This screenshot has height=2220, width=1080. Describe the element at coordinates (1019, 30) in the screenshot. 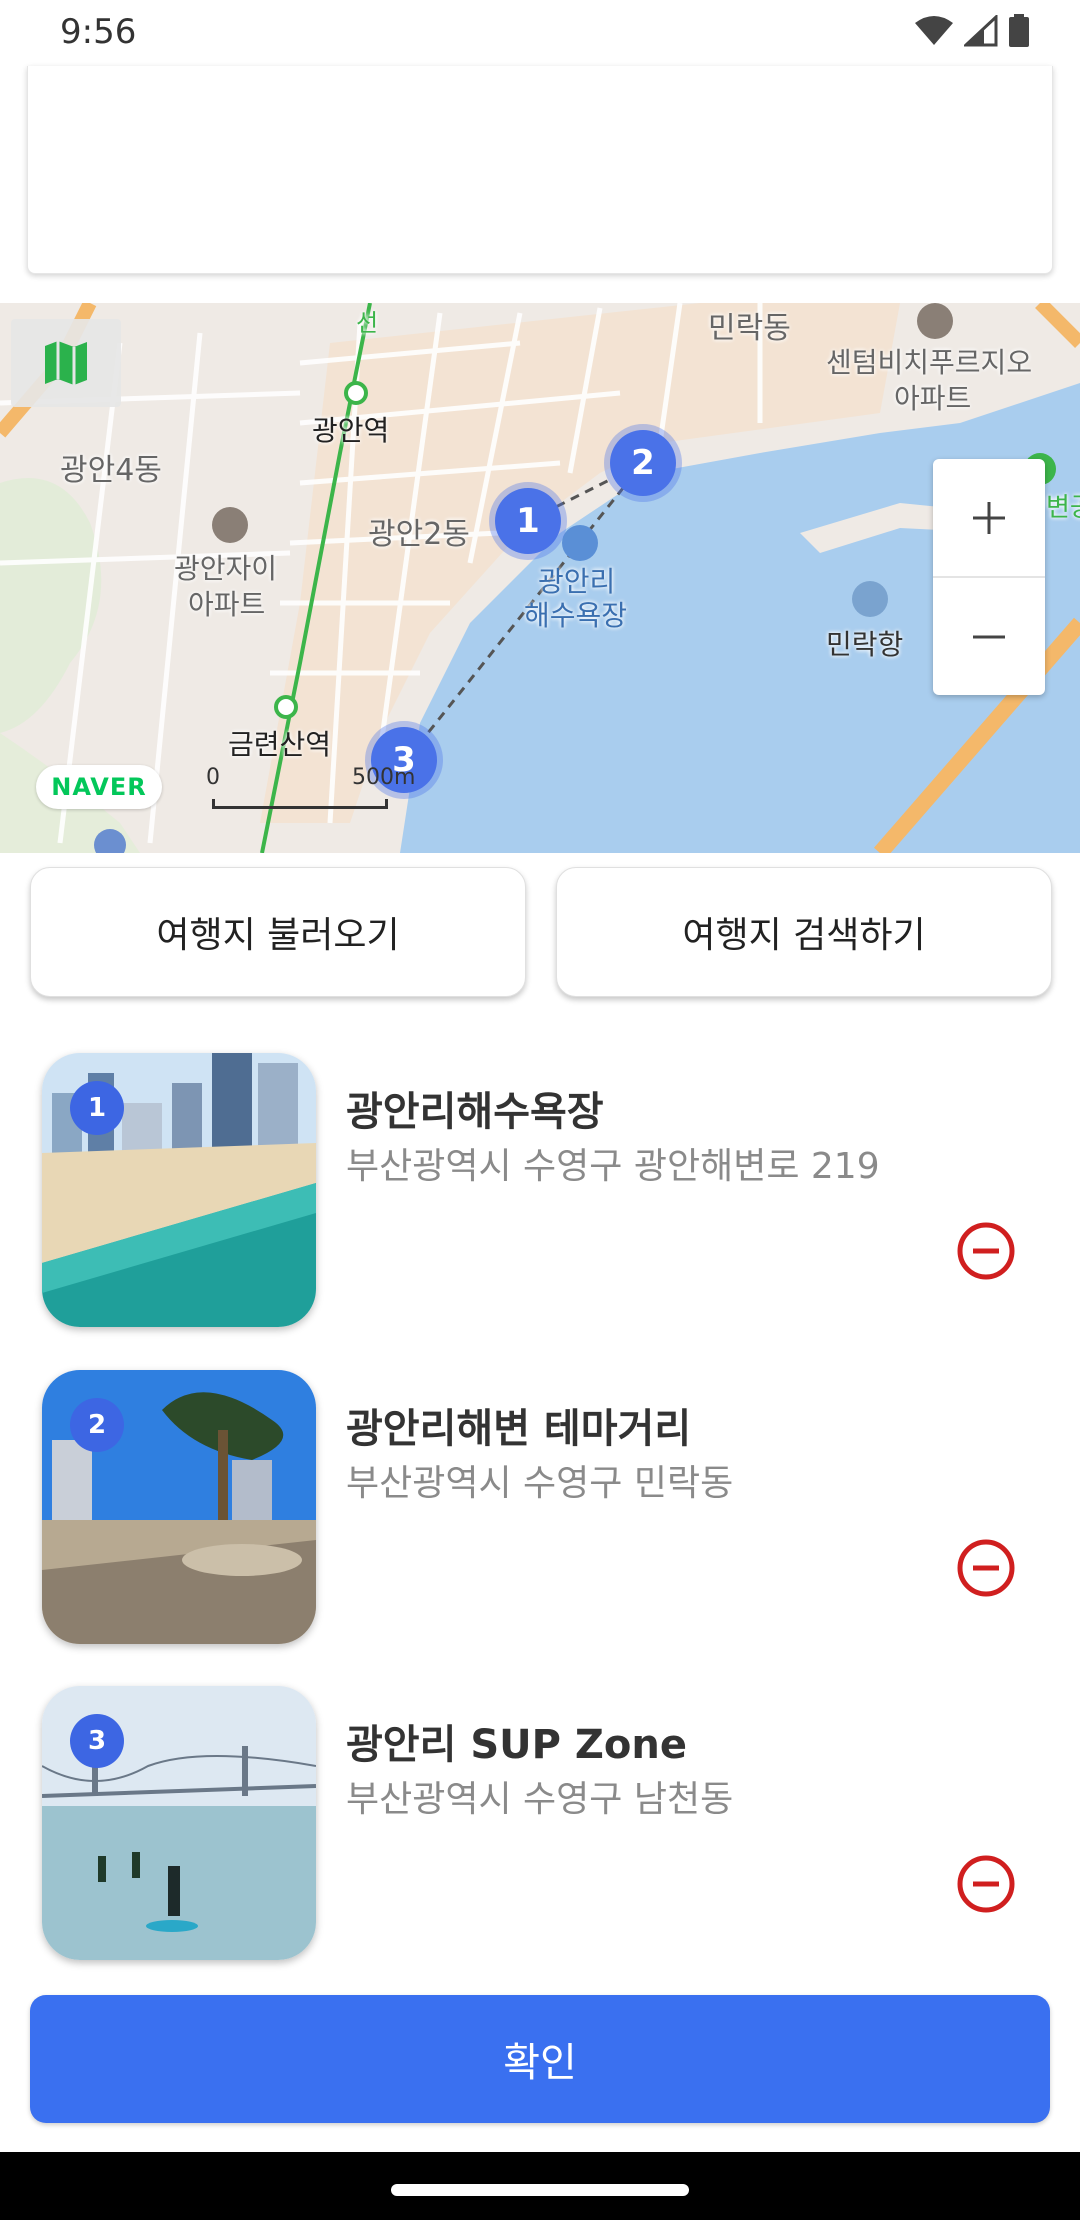

I see `battery-icon` at that location.